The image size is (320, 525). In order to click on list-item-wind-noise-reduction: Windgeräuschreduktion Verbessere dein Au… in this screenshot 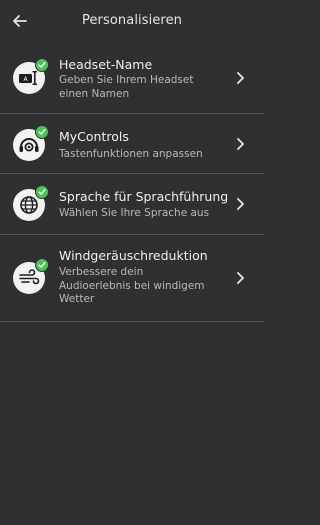, I will do `click(132, 278)`.